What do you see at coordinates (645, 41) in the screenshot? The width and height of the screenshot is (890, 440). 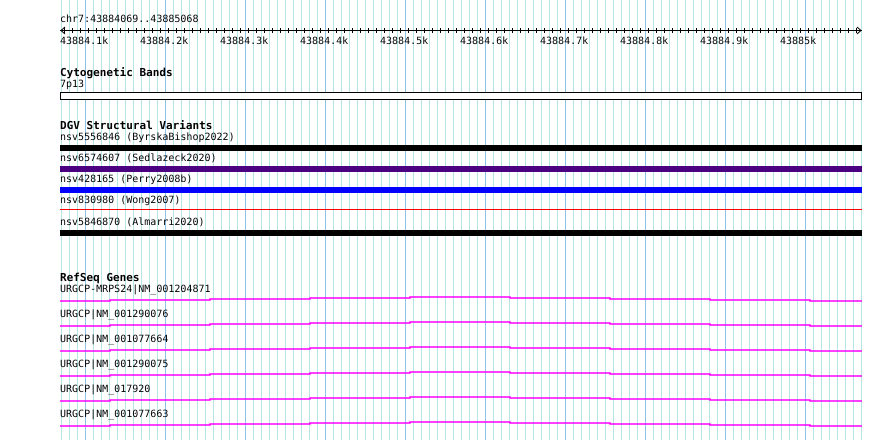 I see `tick-label: 43884.8k` at bounding box center [645, 41].